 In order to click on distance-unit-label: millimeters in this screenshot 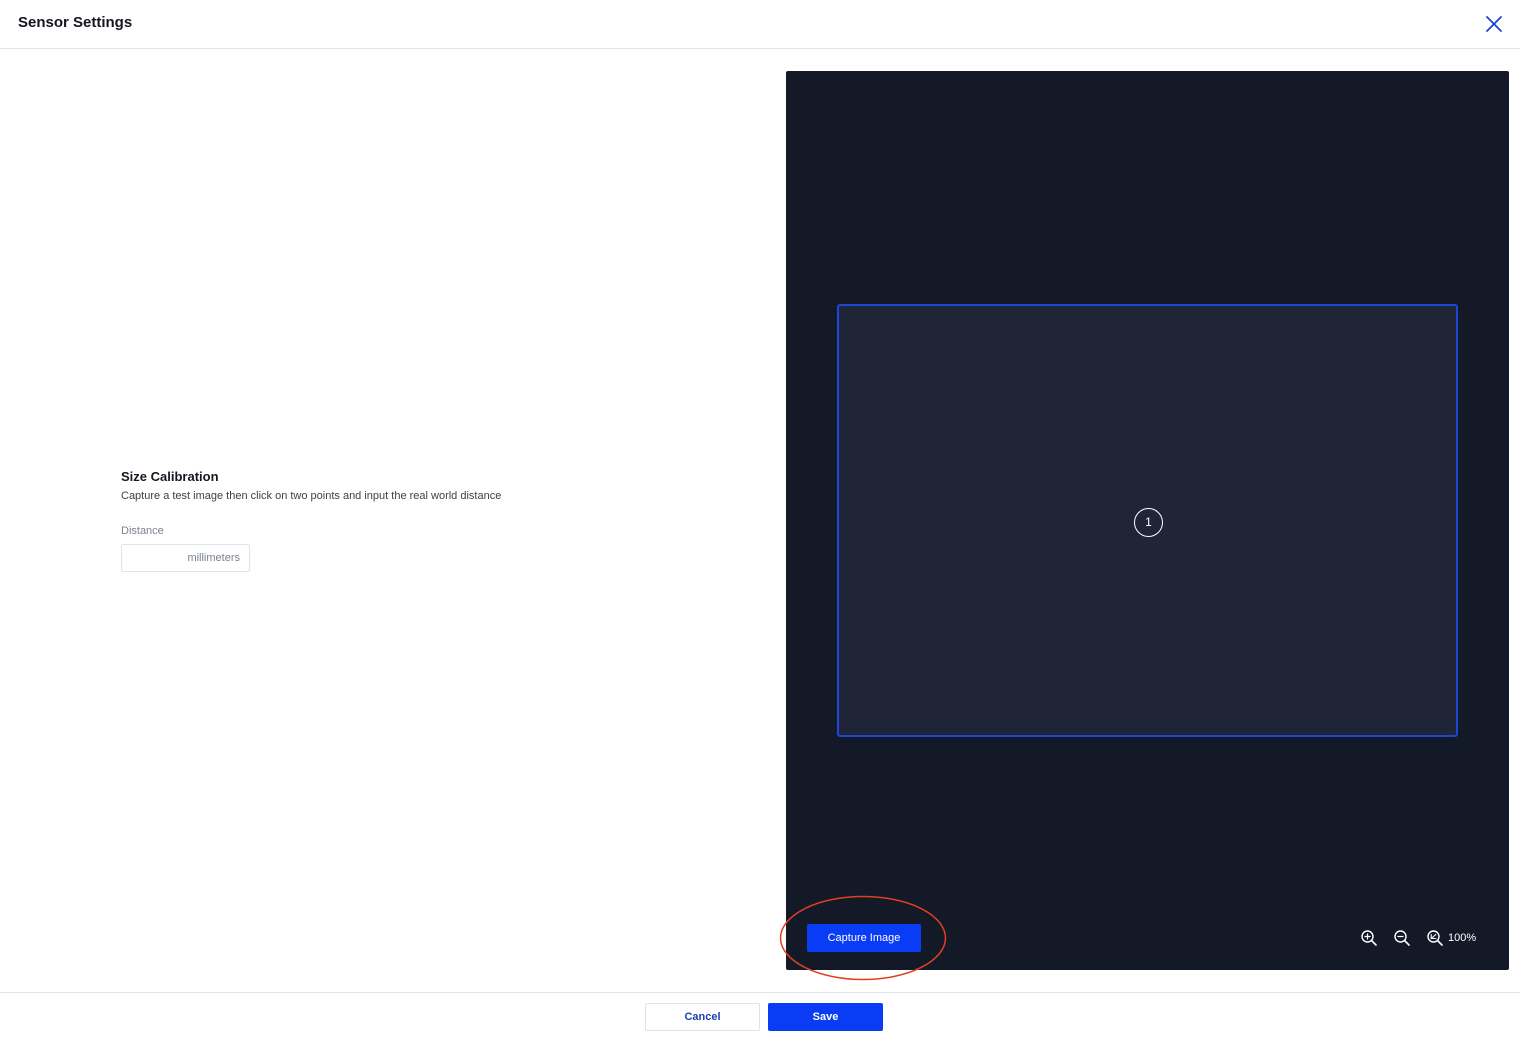, I will do `click(213, 558)`.